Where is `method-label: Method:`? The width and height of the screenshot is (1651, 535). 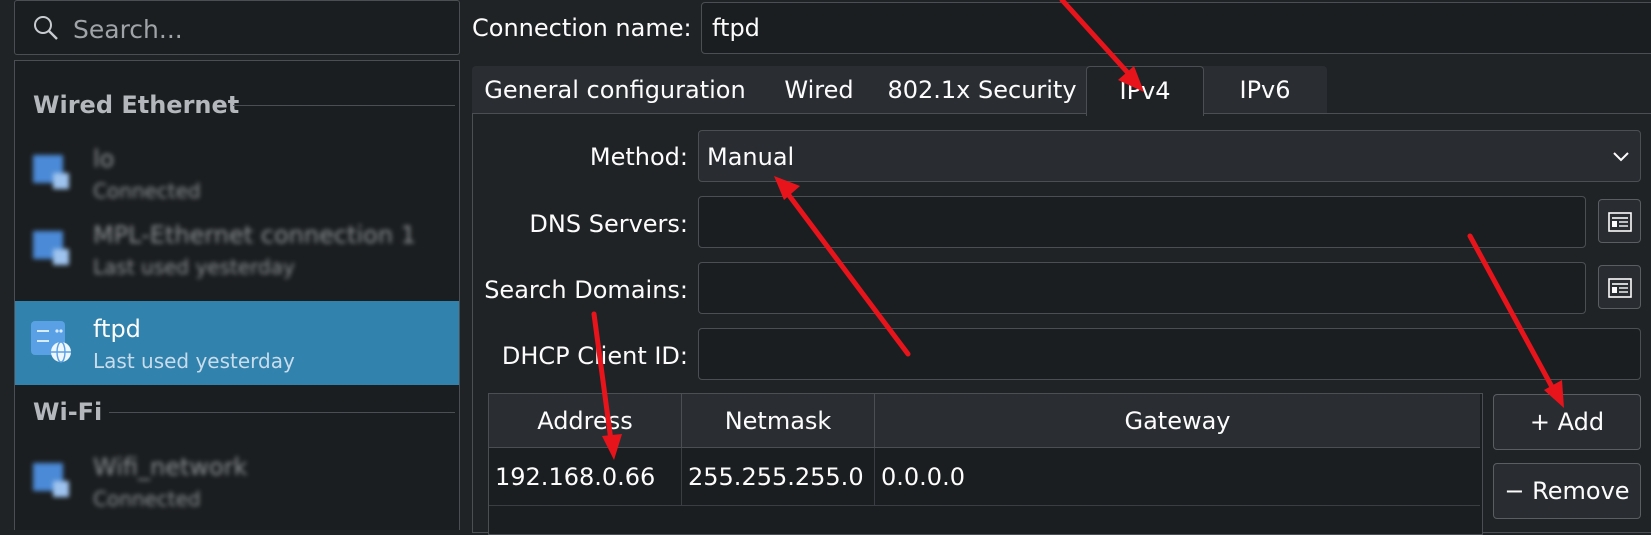 method-label: Method: is located at coordinates (638, 157).